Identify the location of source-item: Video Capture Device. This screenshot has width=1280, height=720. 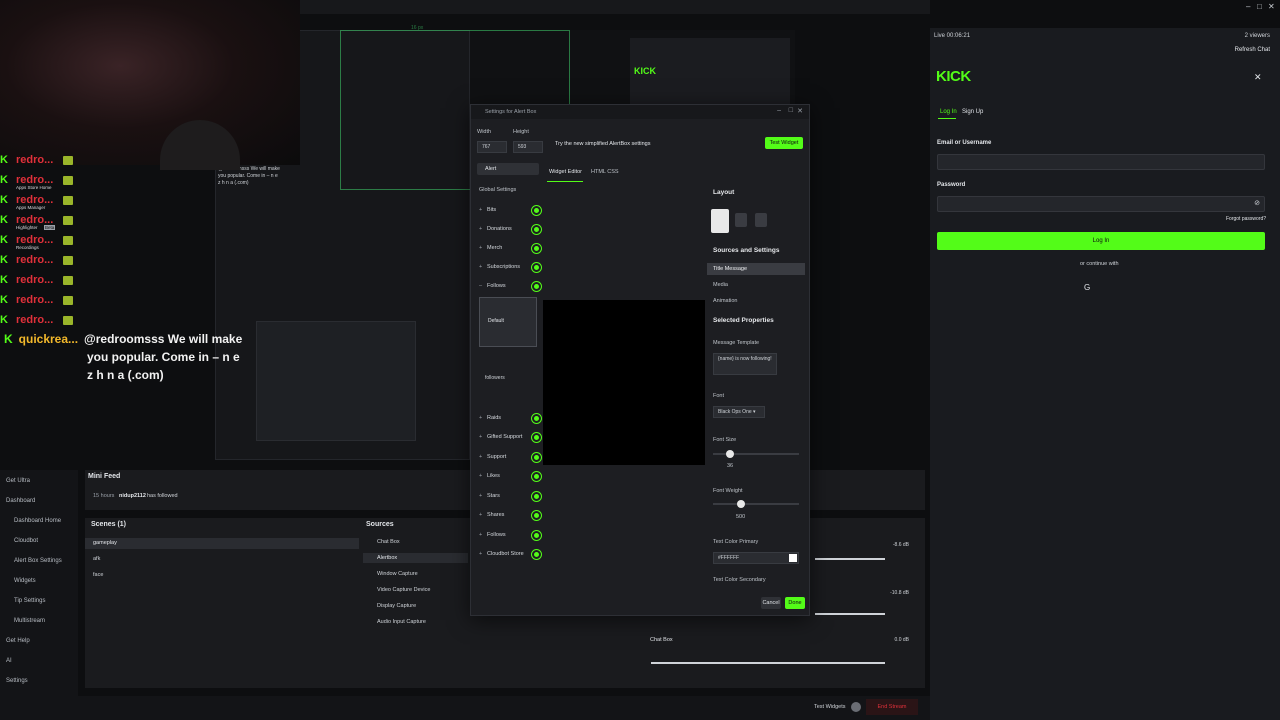
(403, 590).